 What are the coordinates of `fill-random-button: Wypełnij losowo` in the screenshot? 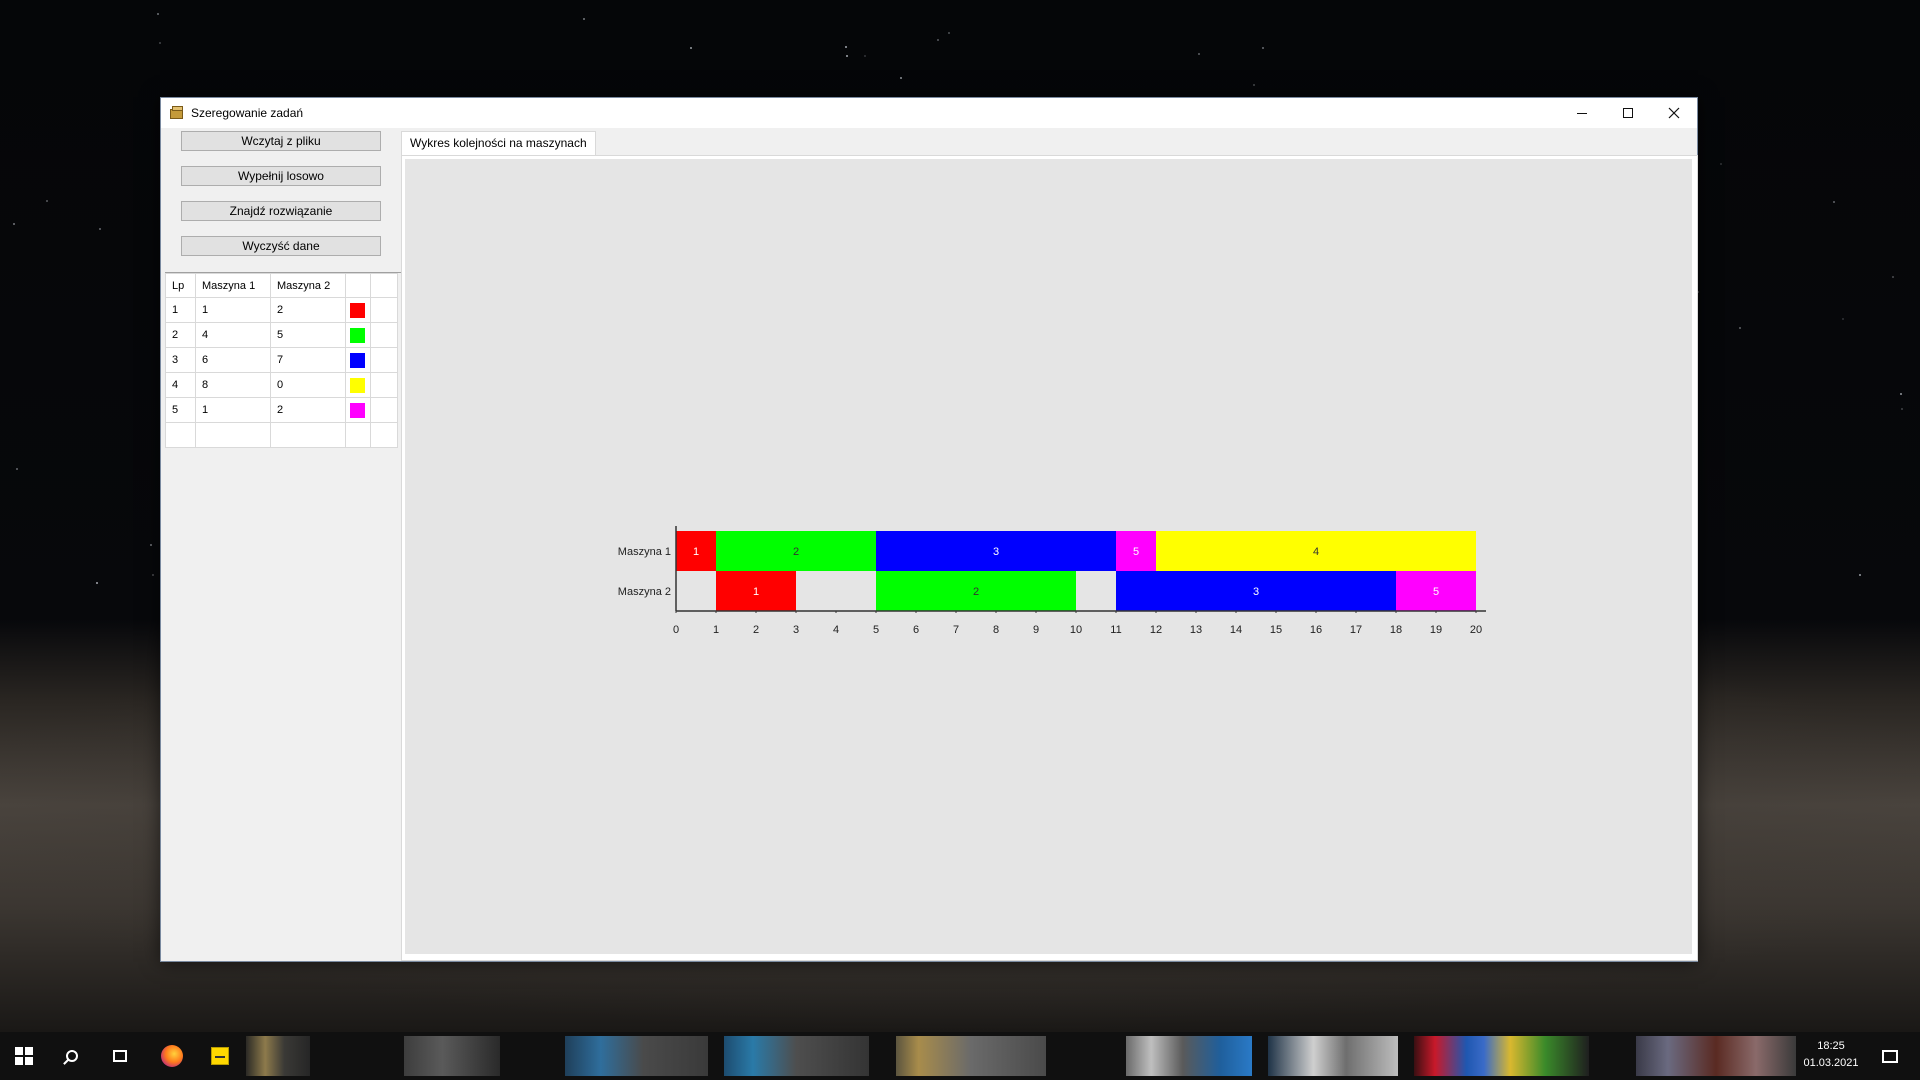 It's located at (281, 176).